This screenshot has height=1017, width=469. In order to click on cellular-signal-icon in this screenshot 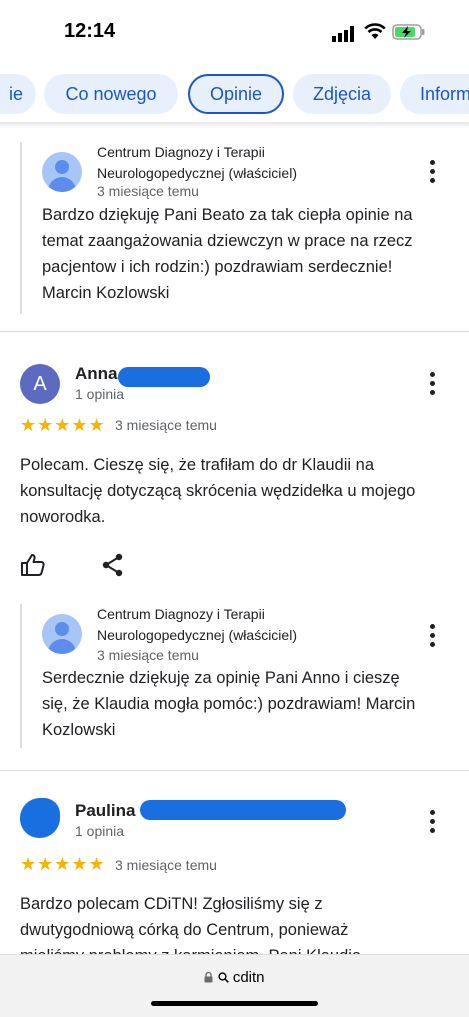, I will do `click(343, 34)`.